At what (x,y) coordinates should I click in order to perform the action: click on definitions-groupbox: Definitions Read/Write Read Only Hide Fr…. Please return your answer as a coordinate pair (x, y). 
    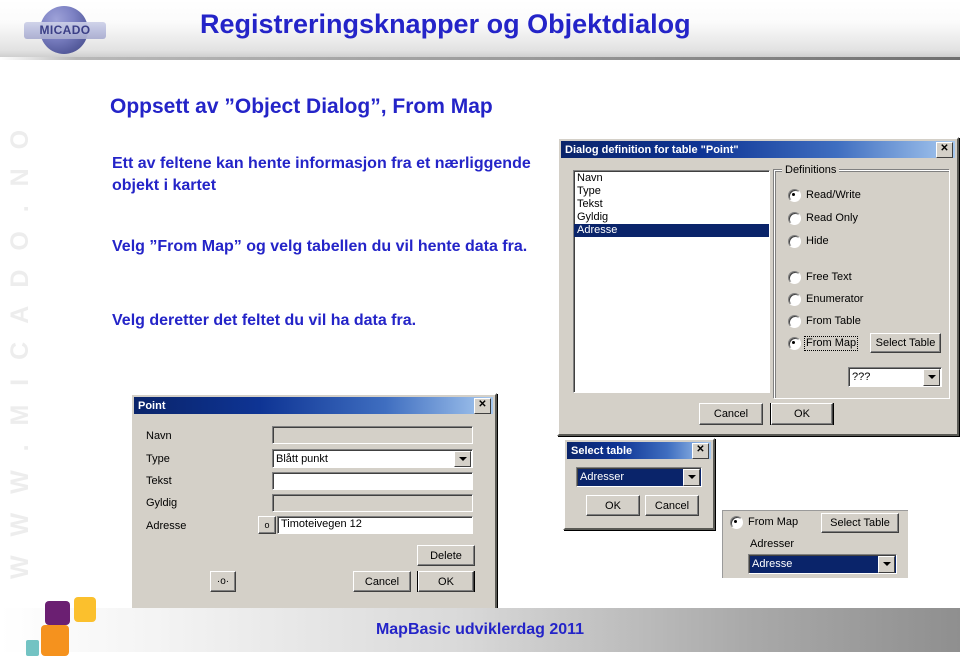
    Looking at the image, I should click on (862, 281).